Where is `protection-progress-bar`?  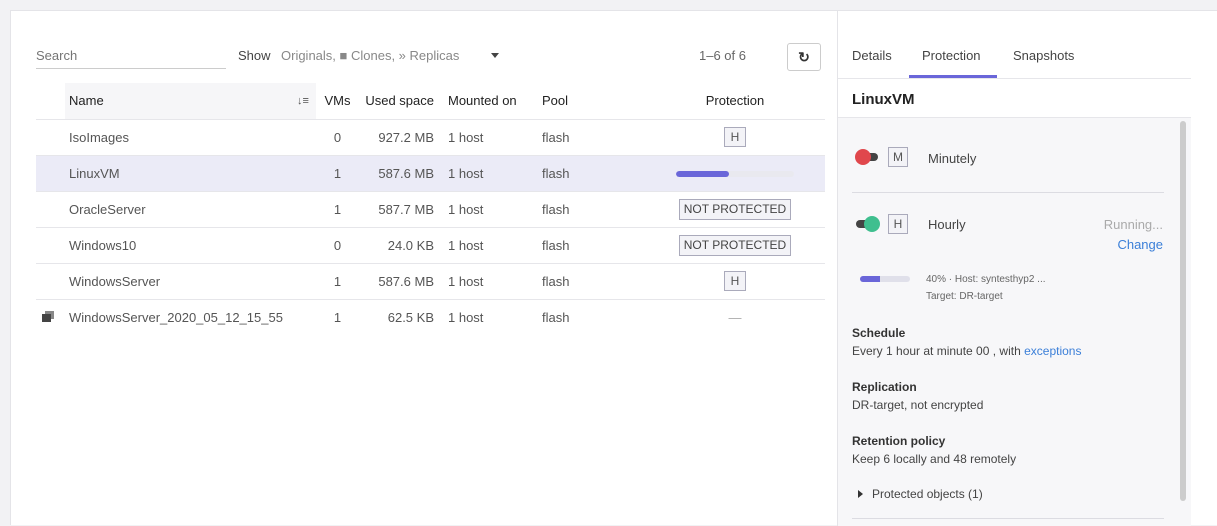 protection-progress-bar is located at coordinates (735, 174).